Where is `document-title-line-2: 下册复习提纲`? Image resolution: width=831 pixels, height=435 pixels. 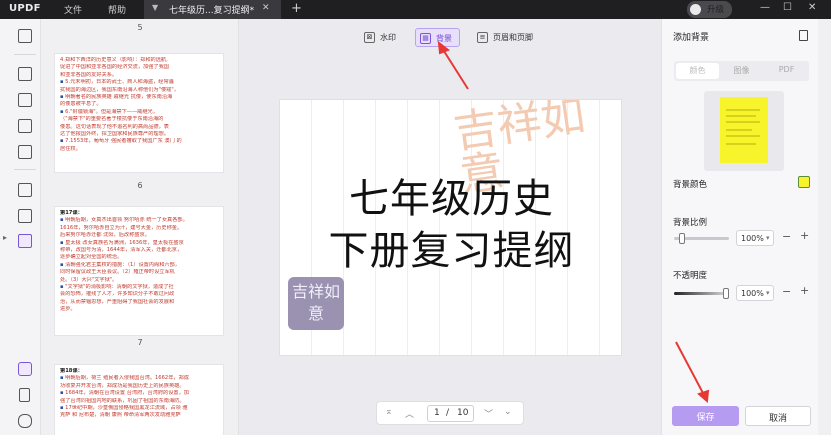 document-title-line-2: 下册复习提纲 is located at coordinates (451, 251).